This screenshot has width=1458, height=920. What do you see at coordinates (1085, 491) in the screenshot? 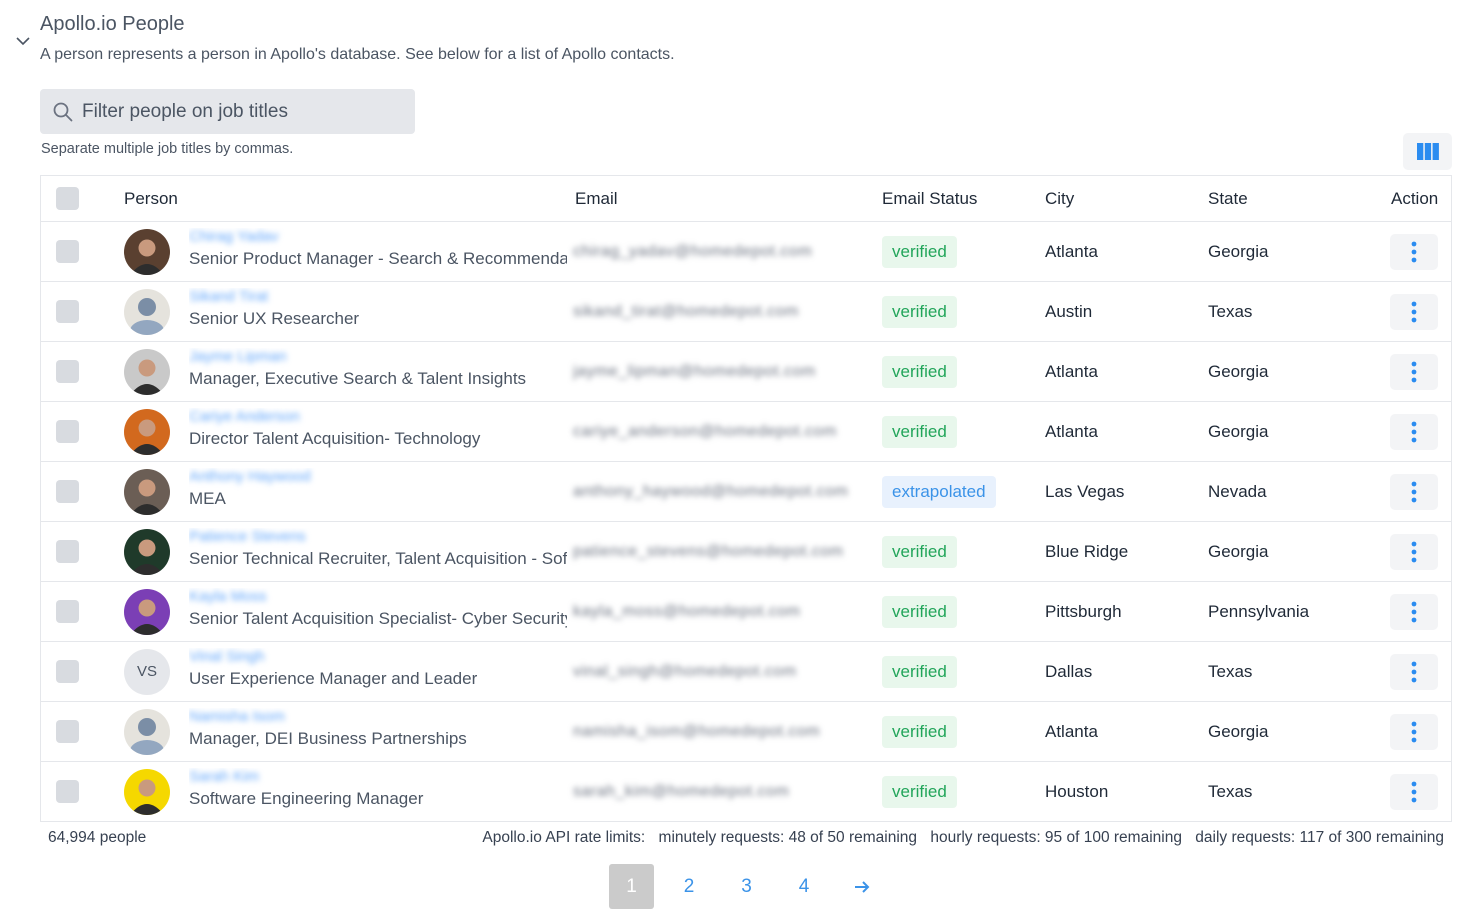
I see `city: Las Vegas` at bounding box center [1085, 491].